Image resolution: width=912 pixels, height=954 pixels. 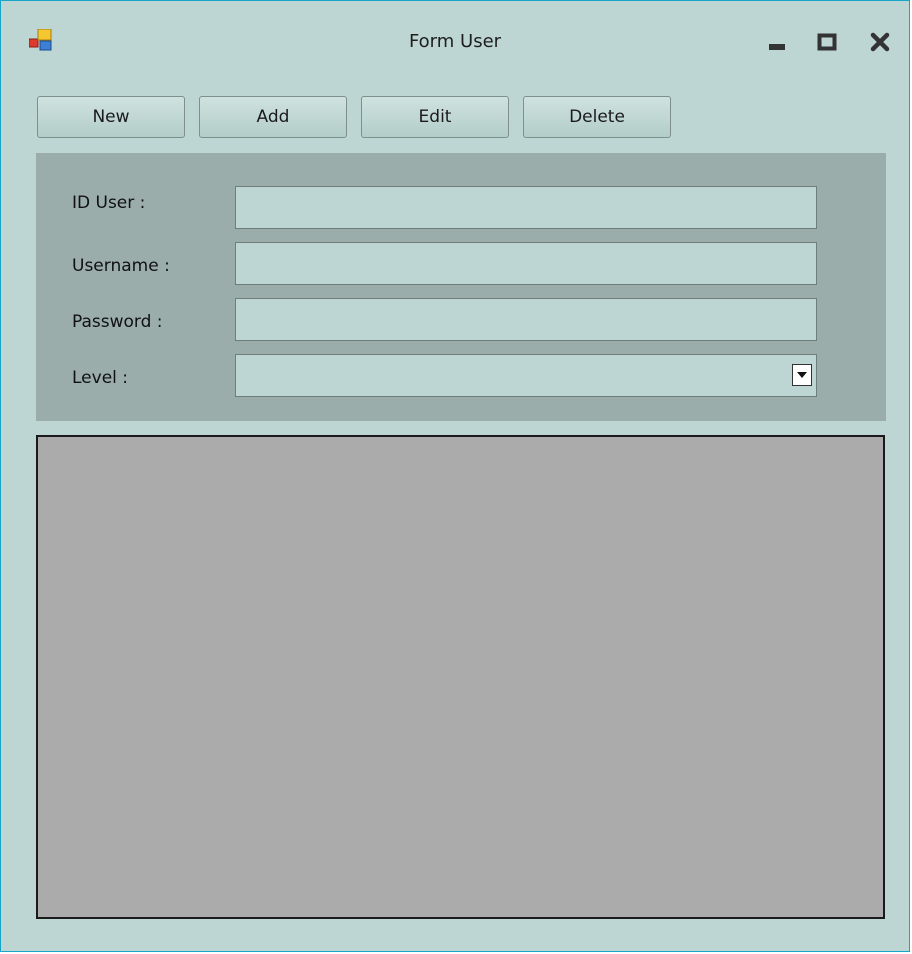 What do you see at coordinates (526, 375) in the screenshot?
I see `level-combobox` at bounding box center [526, 375].